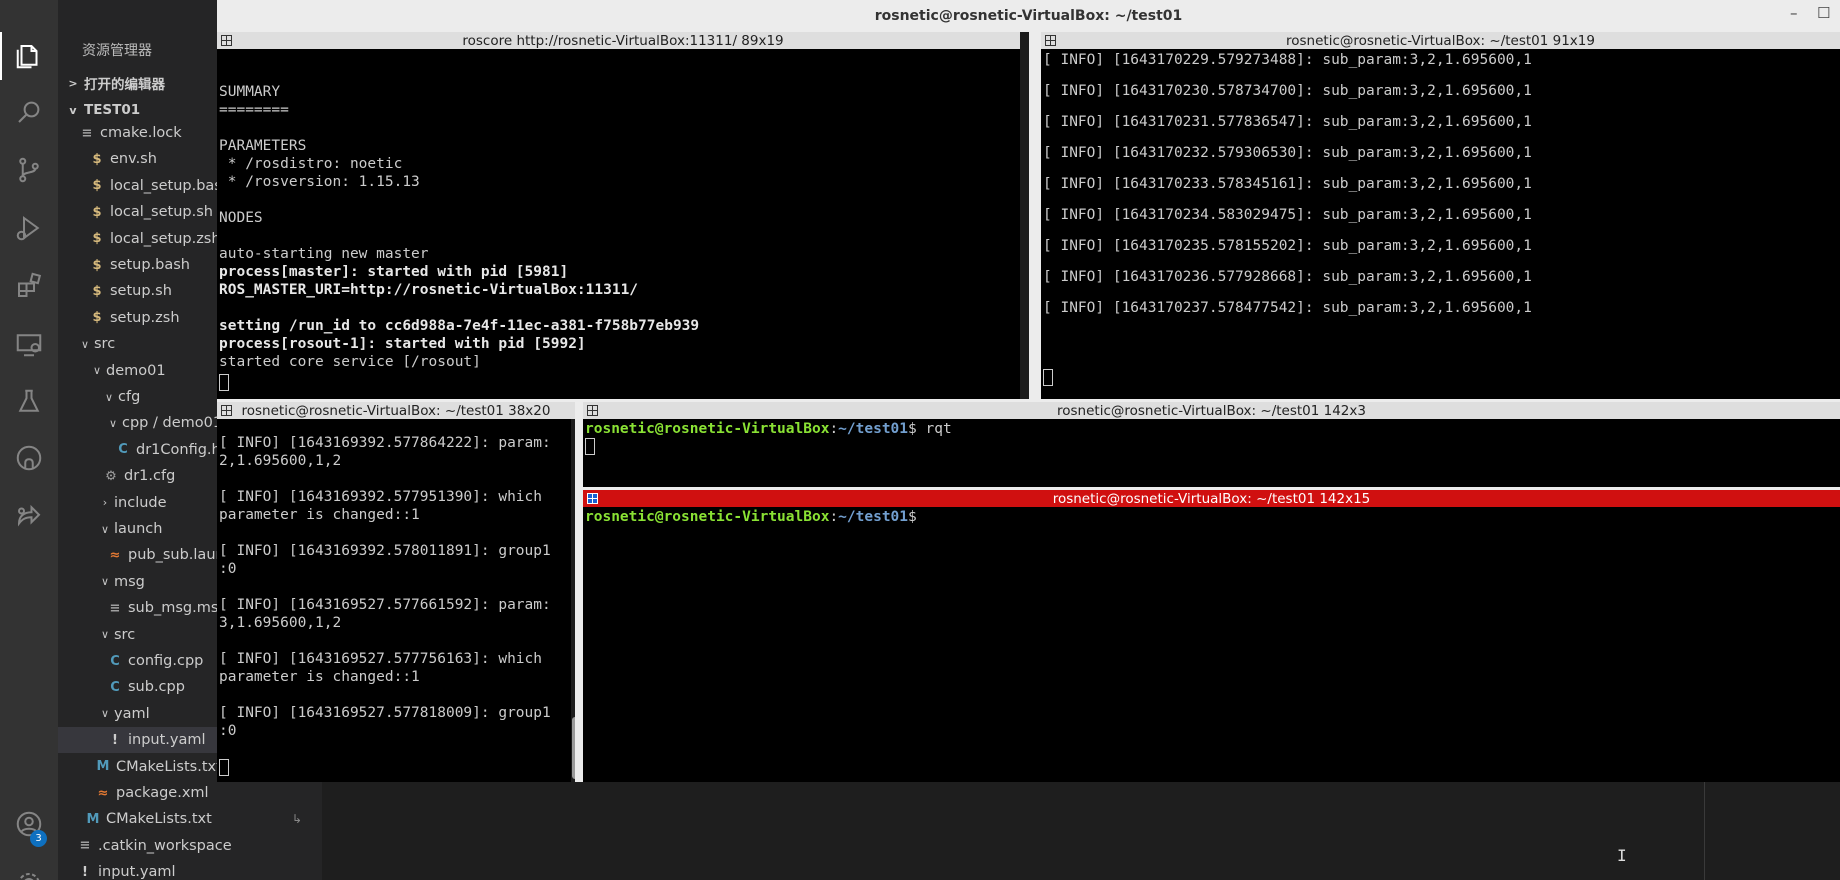 The image size is (1840, 880). Describe the element at coordinates (29, 516) in the screenshot. I see `live-share-icon` at that location.